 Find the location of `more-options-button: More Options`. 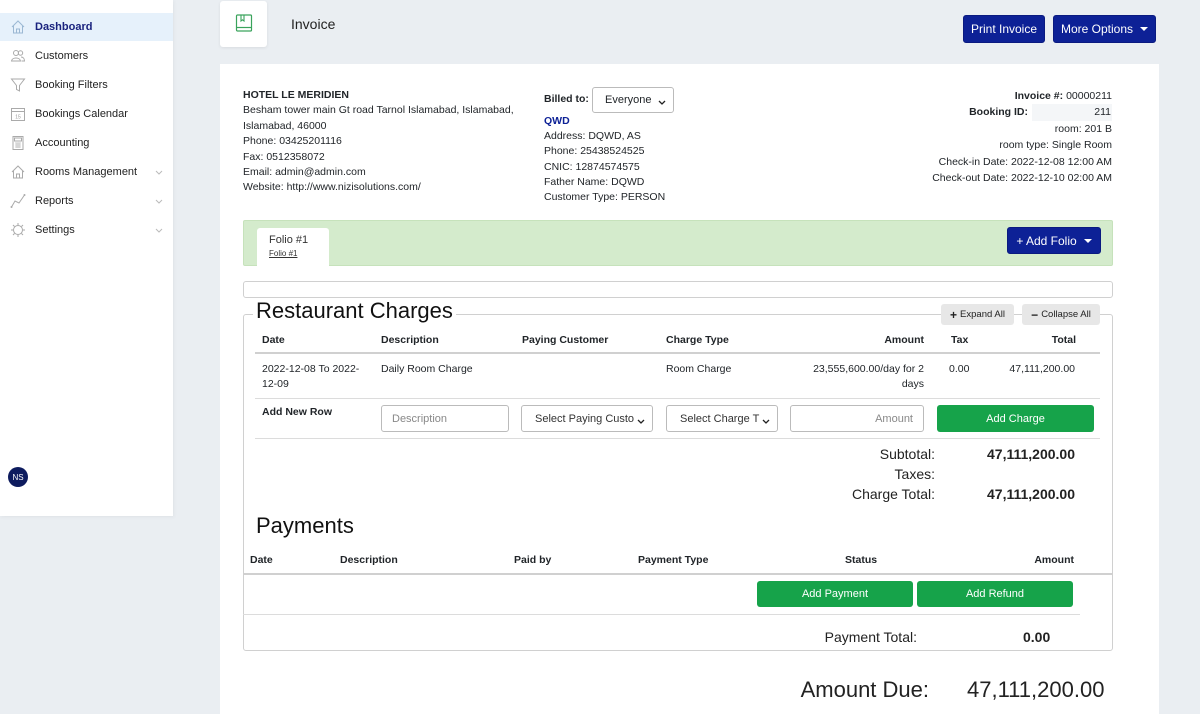

more-options-button: More Options is located at coordinates (1104, 29).